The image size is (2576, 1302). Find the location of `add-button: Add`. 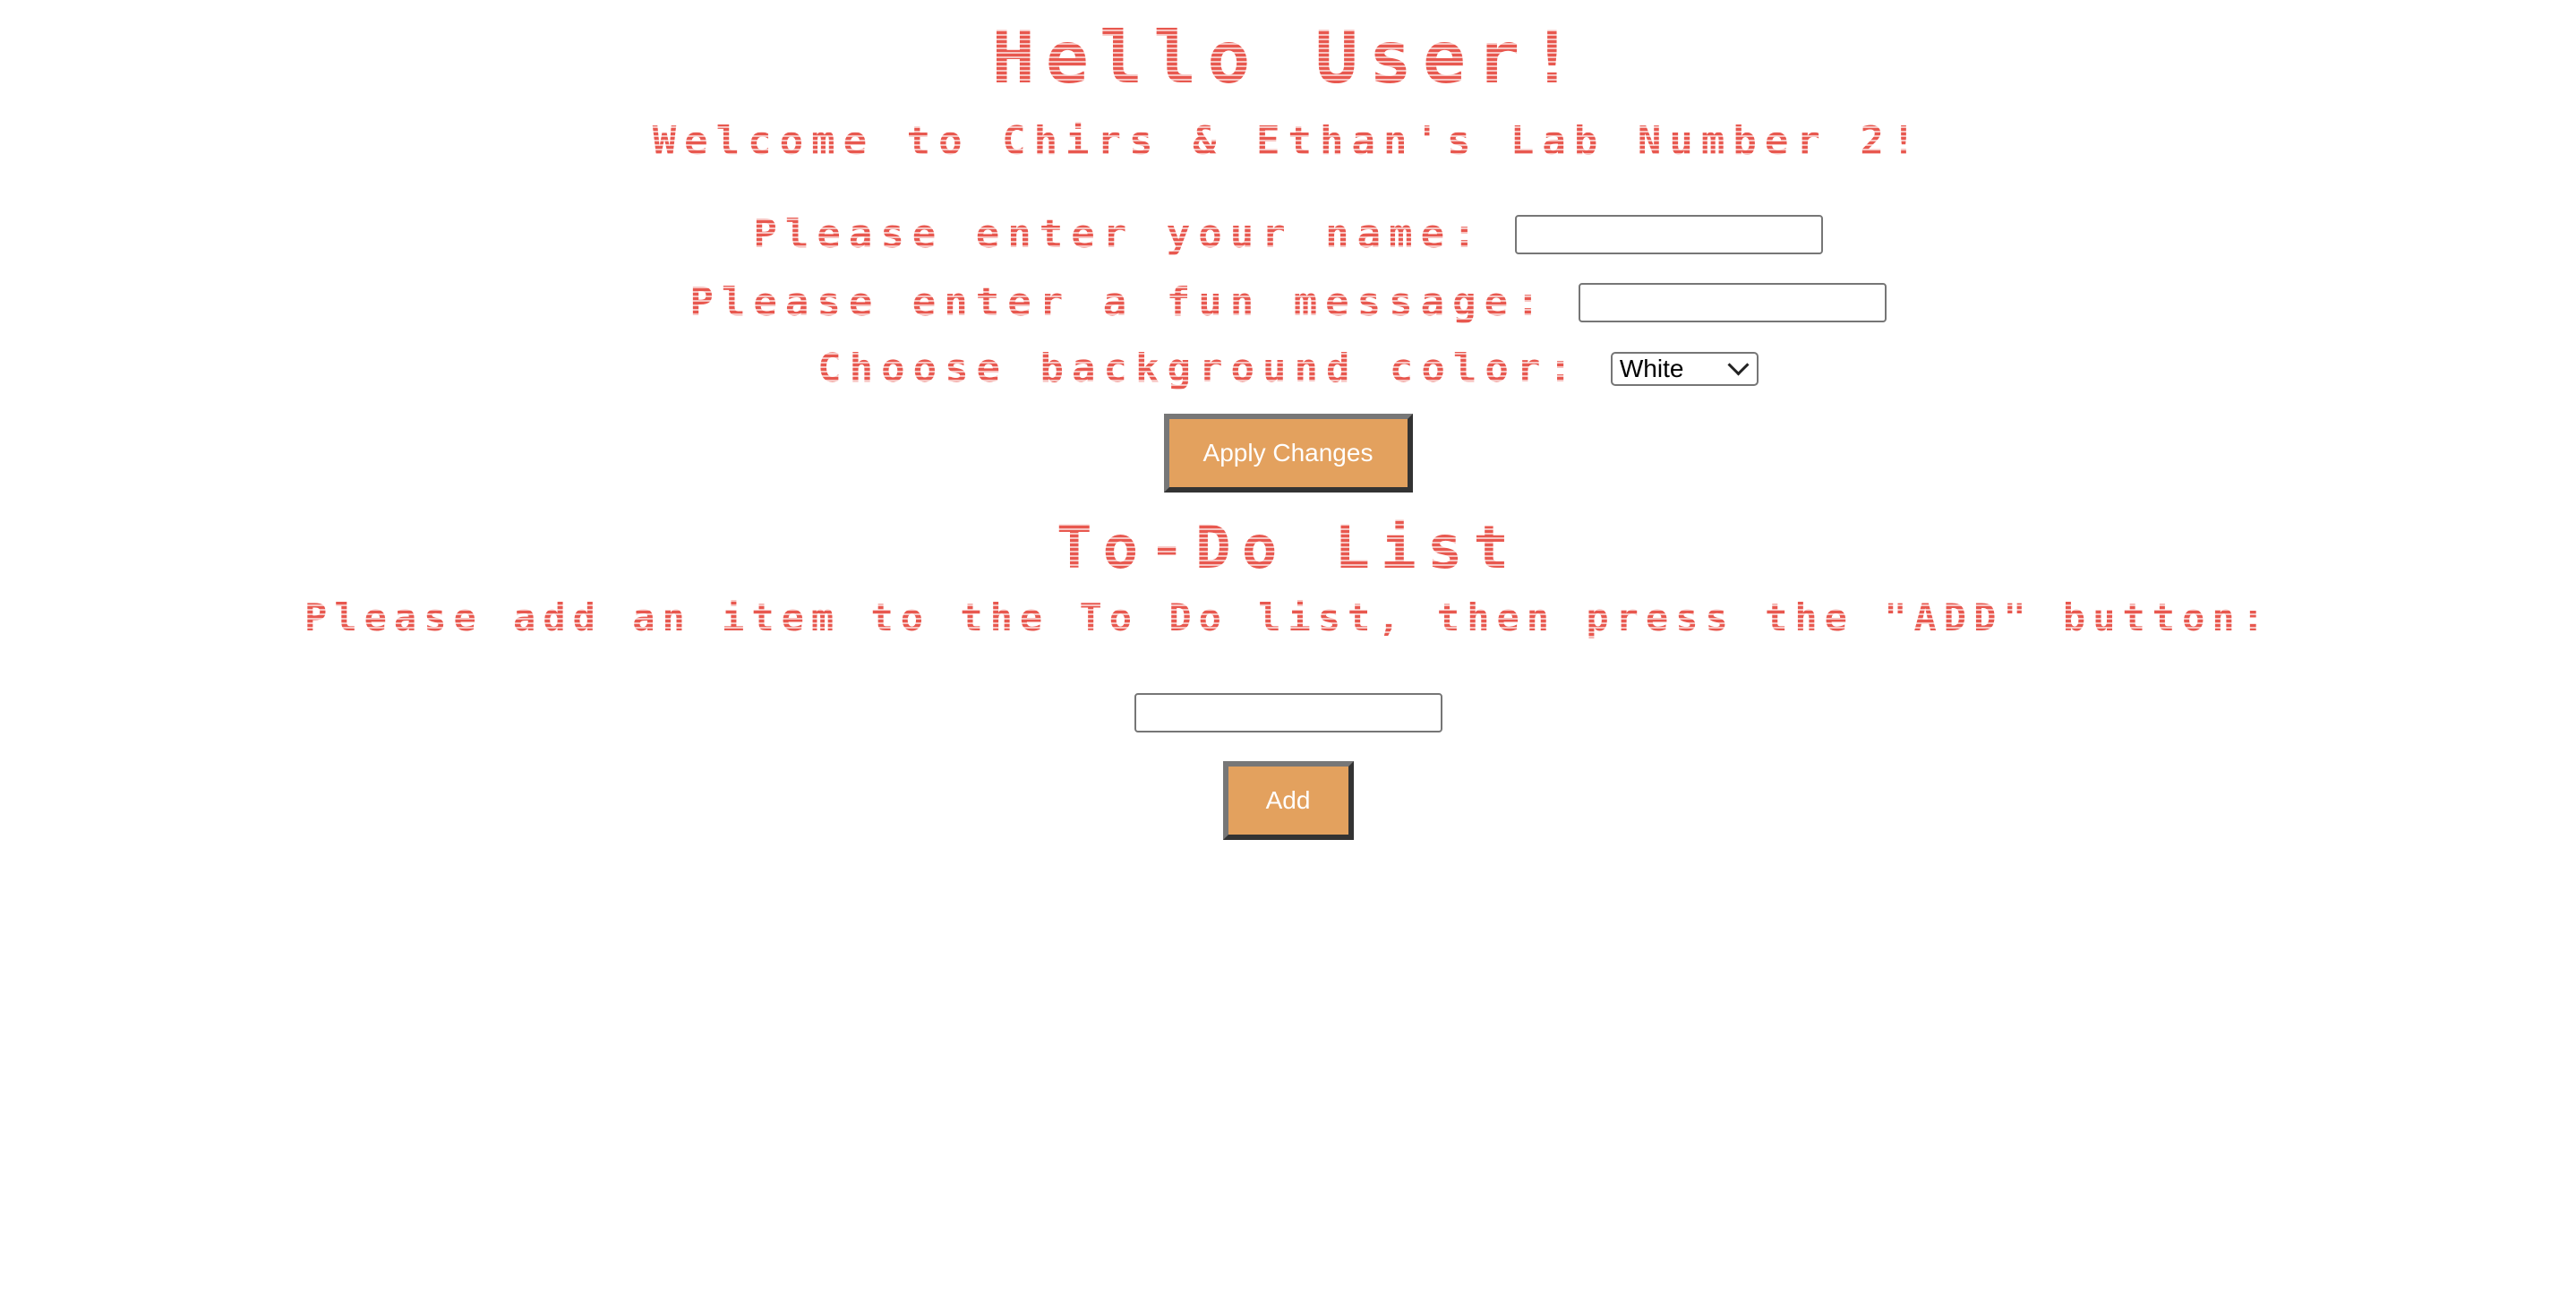

add-button: Add is located at coordinates (1288, 800).